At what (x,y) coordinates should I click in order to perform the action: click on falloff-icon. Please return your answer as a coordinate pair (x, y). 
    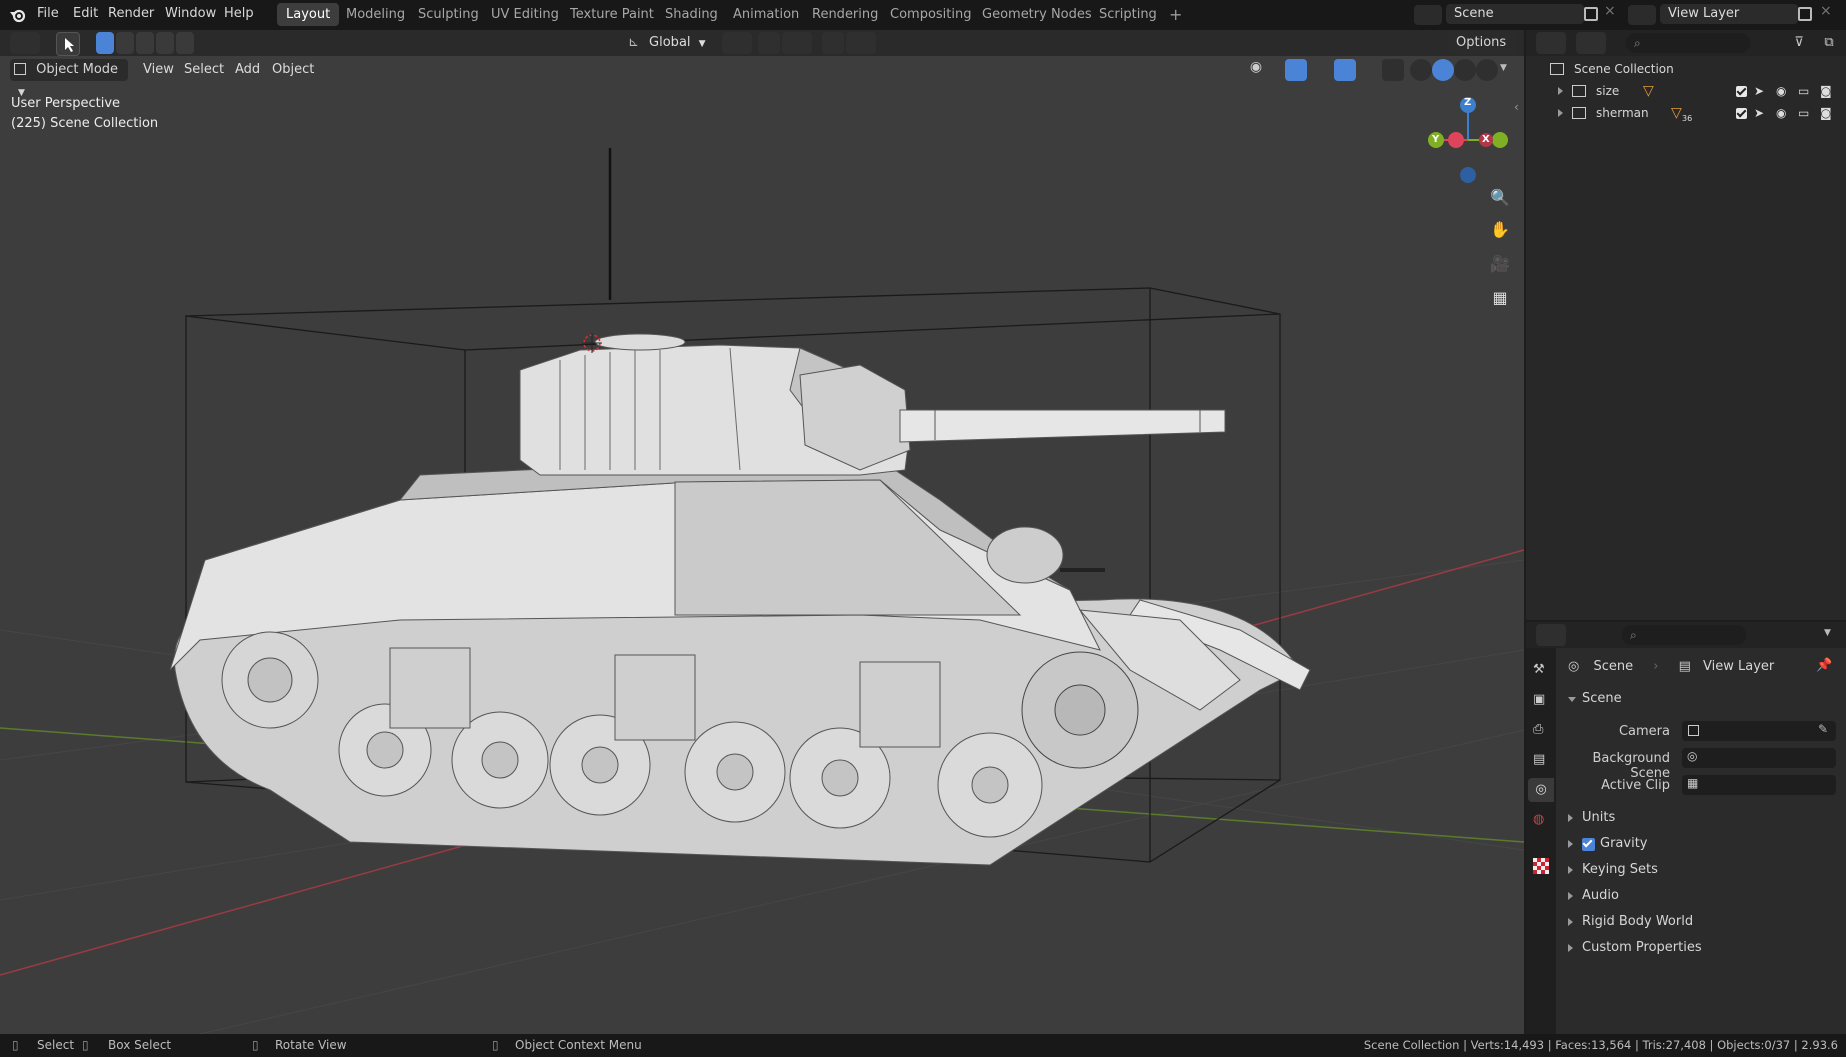
    Looking at the image, I should click on (861, 43).